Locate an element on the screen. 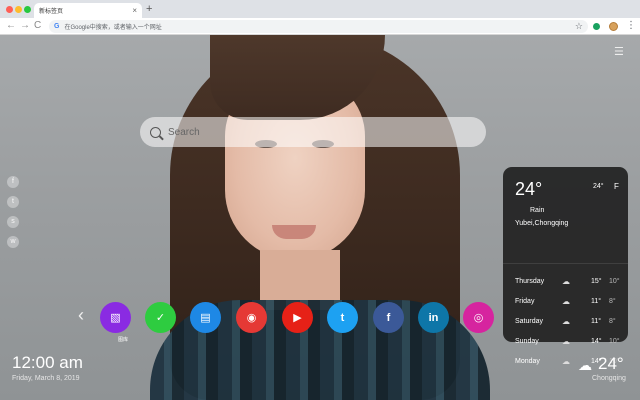 The width and height of the screenshot is (640, 400). forecast-row: Saturday ☁ 11° 8° is located at coordinates (567, 323).